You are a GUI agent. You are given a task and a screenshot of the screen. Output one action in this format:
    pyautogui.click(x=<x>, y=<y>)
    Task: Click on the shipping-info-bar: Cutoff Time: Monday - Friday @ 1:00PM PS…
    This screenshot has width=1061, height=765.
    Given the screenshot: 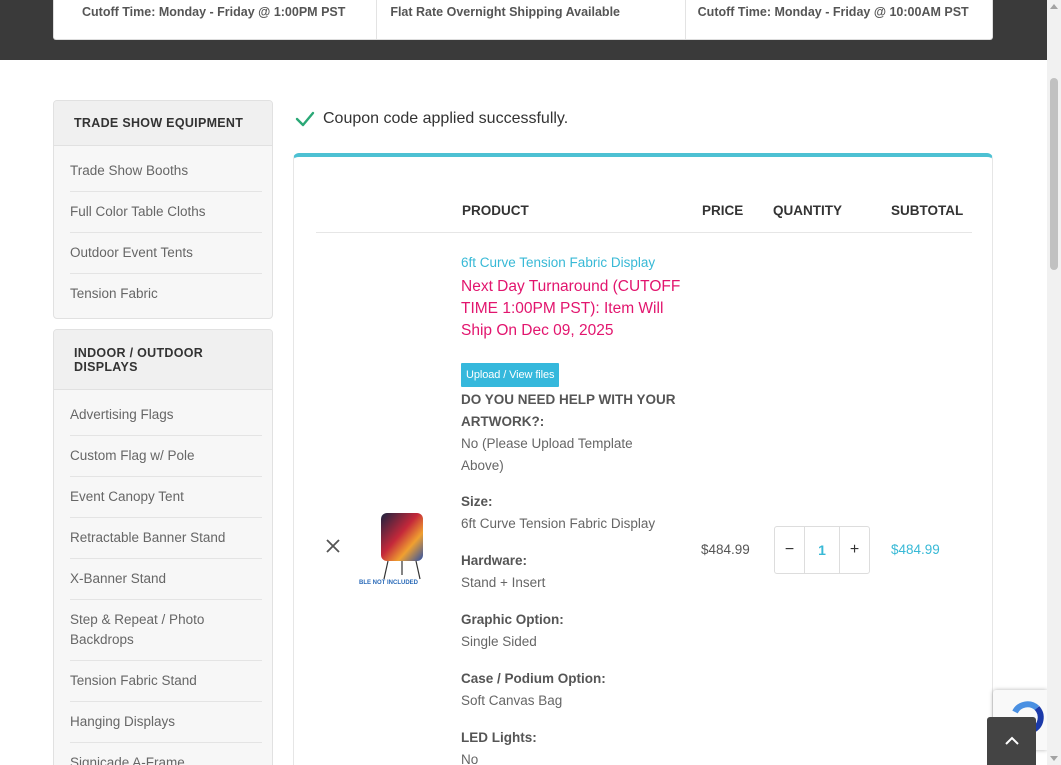 What is the action you would take?
    pyautogui.click(x=523, y=20)
    